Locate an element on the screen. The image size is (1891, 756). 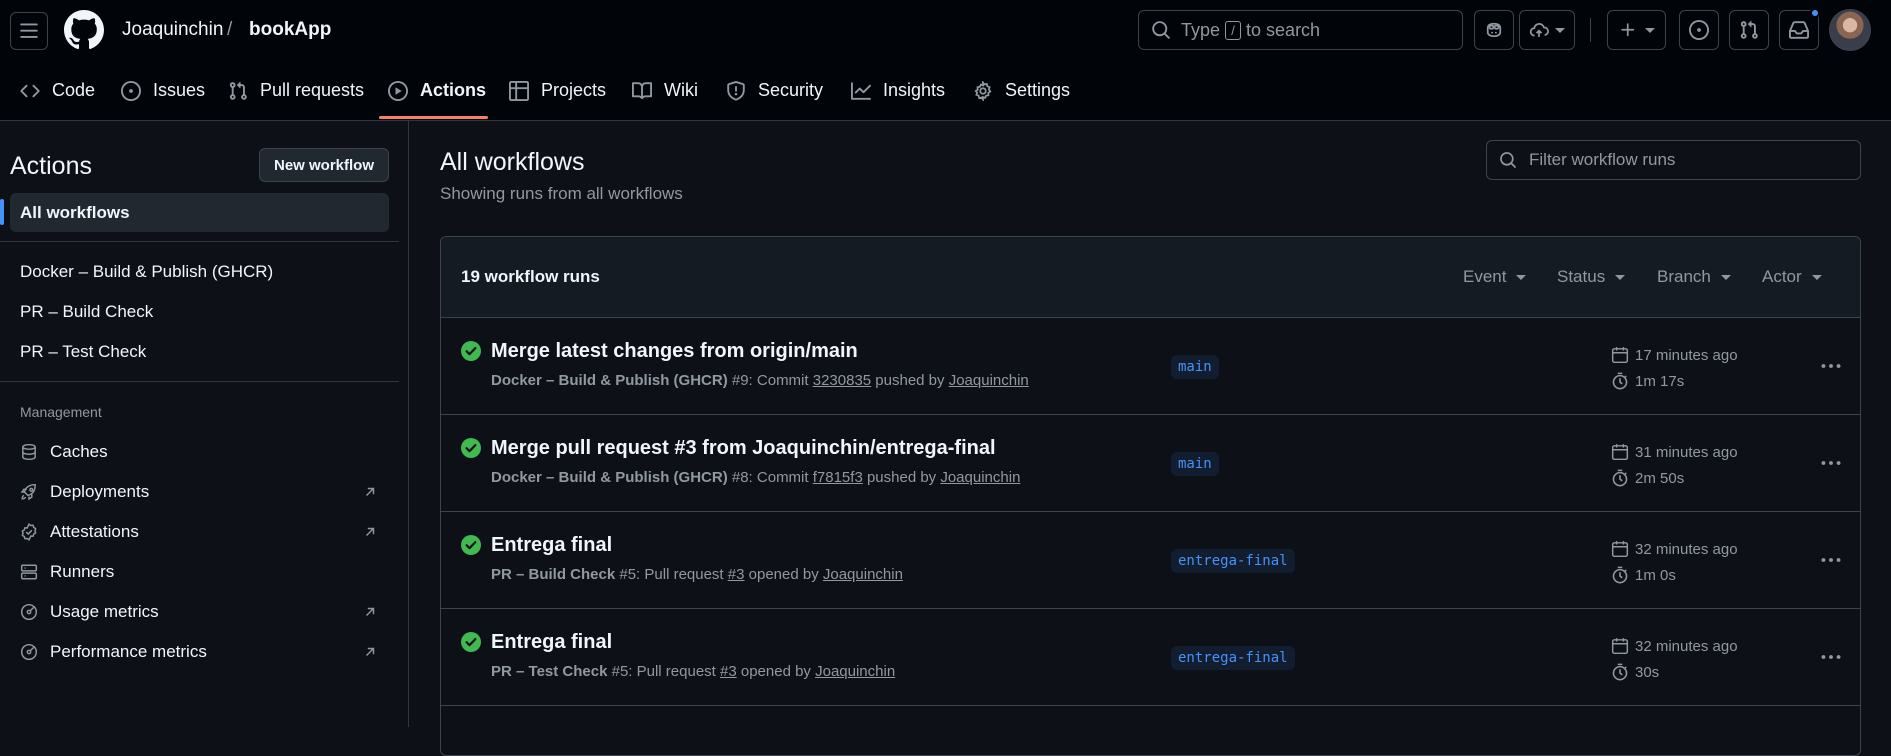
github-logo-icon is located at coordinates (84, 30).